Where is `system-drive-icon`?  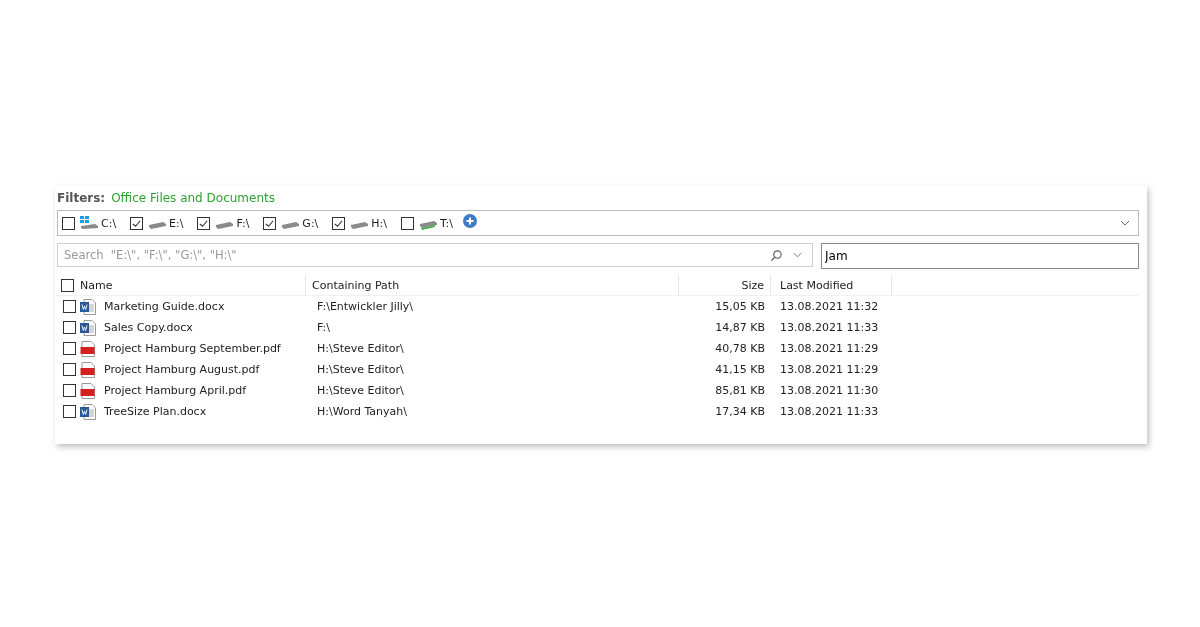 system-drive-icon is located at coordinates (89, 223).